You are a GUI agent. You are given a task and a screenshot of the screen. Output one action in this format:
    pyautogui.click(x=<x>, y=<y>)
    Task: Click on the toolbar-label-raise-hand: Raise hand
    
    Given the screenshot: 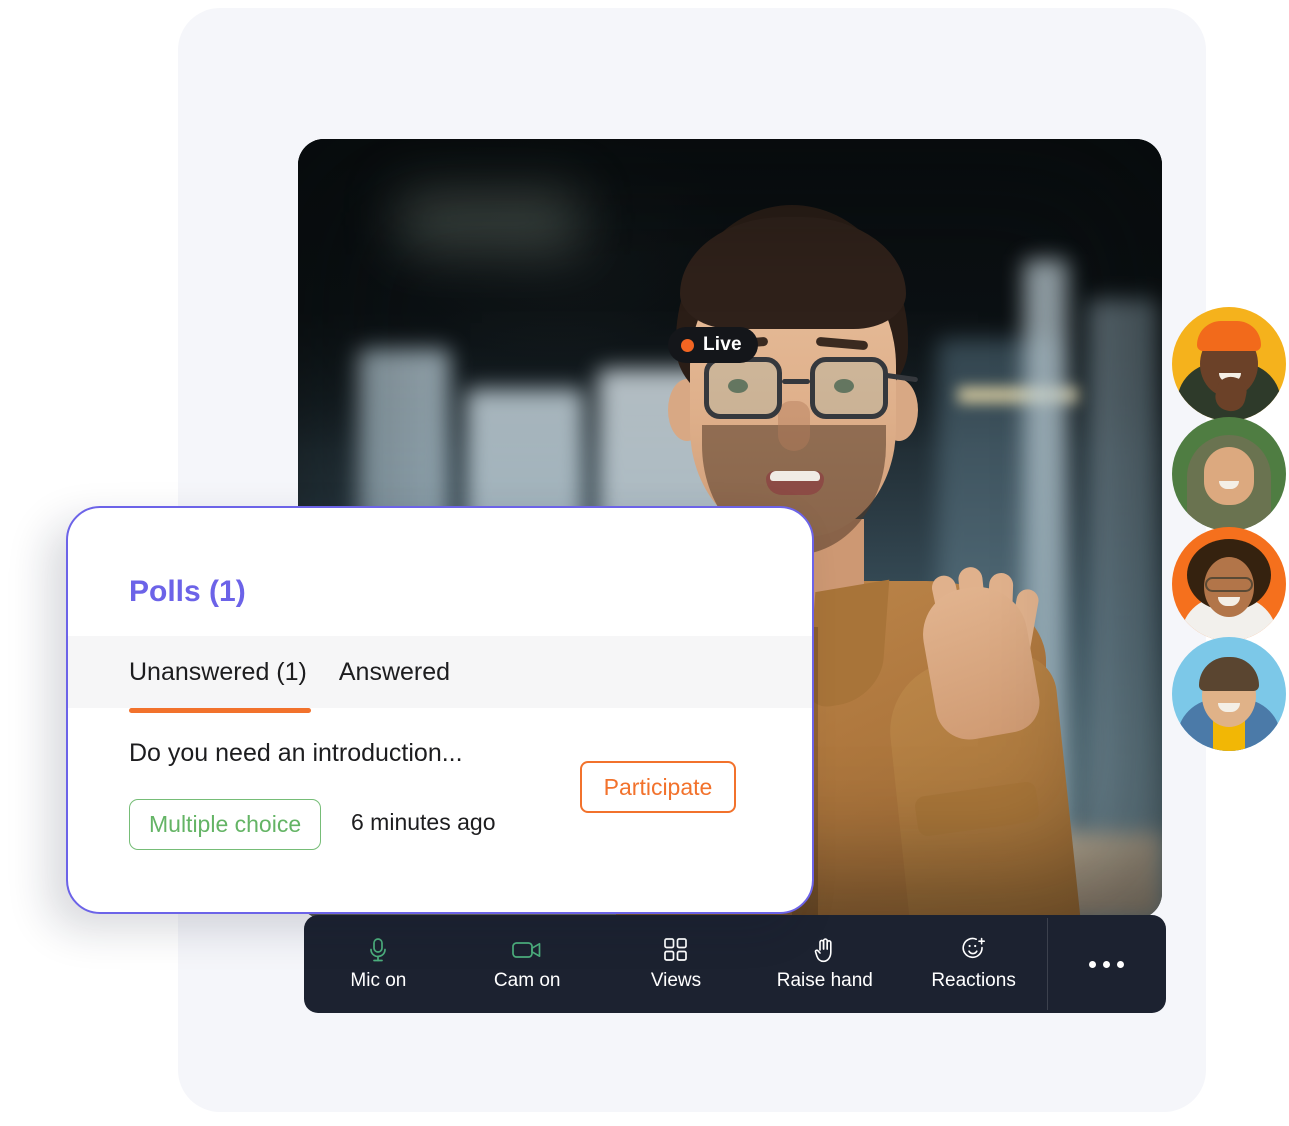 What is the action you would take?
    pyautogui.click(x=824, y=980)
    